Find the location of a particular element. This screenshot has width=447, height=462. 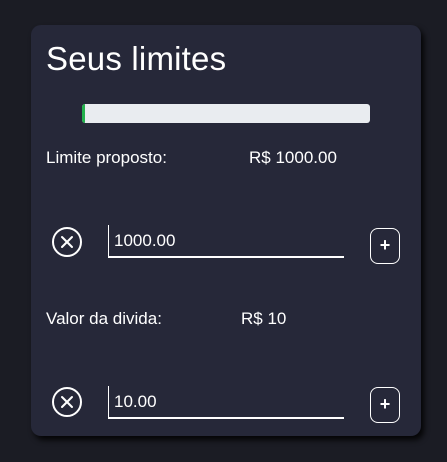

clear-limit-button is located at coordinates (67, 242).